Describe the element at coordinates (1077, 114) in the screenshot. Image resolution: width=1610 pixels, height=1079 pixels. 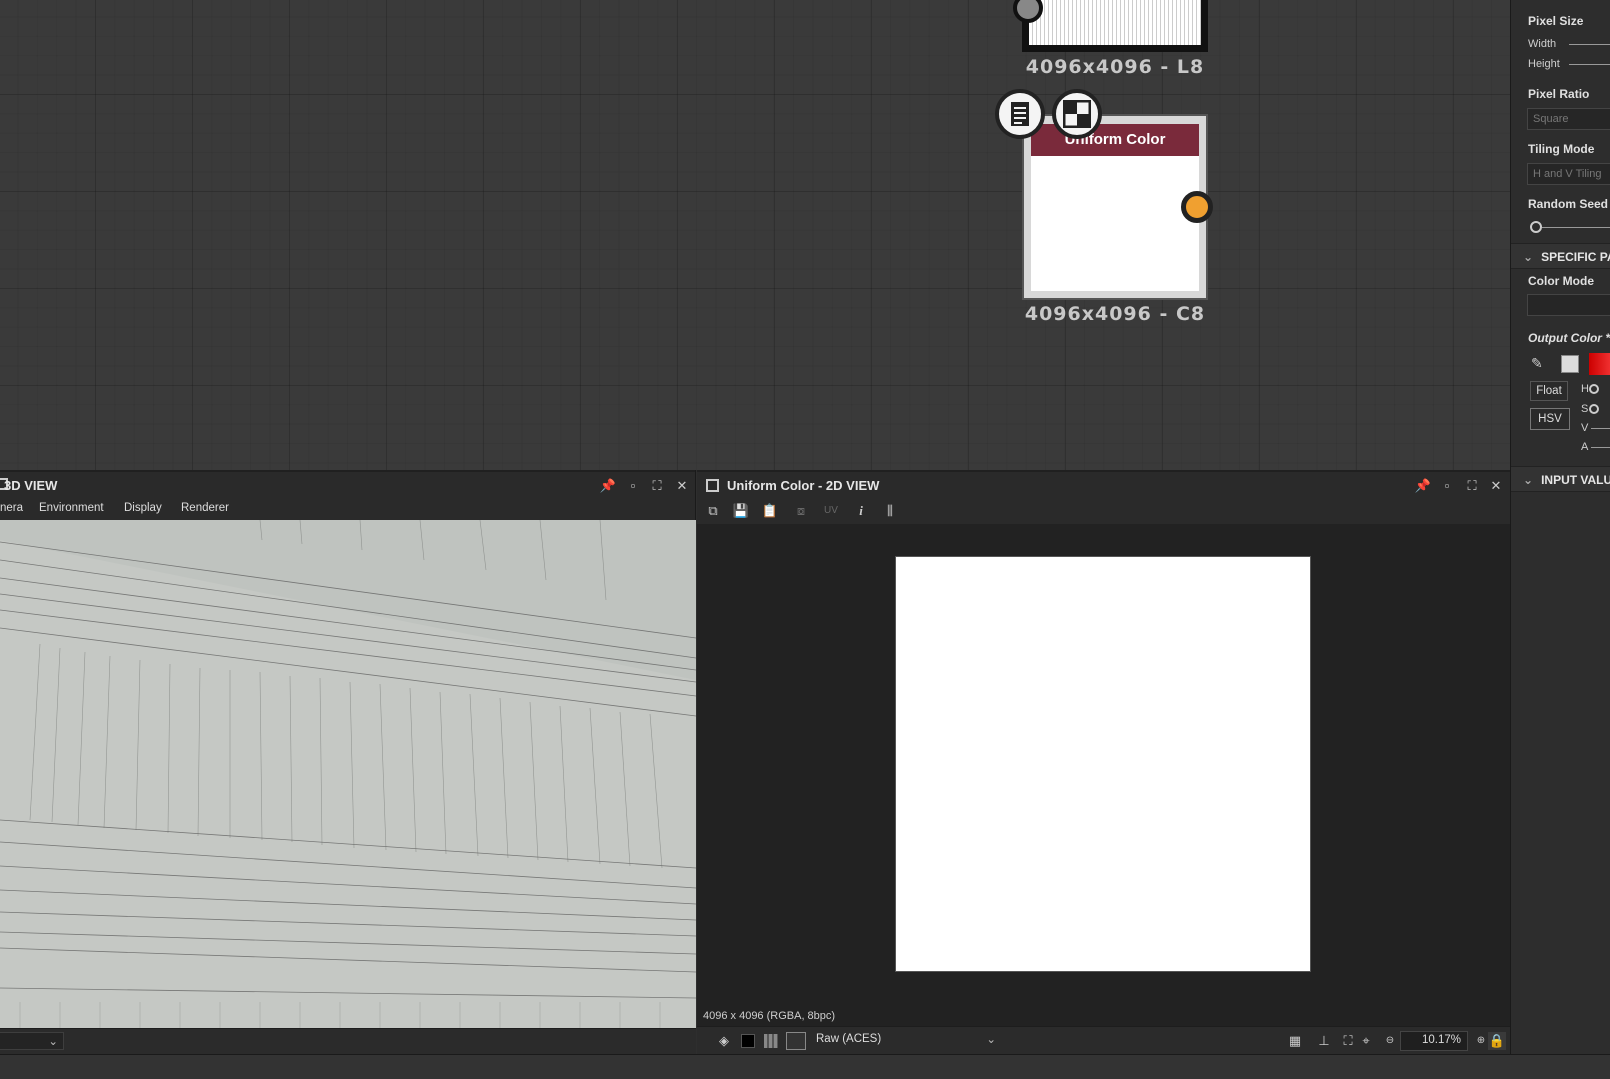
I see `checker-icon` at that location.